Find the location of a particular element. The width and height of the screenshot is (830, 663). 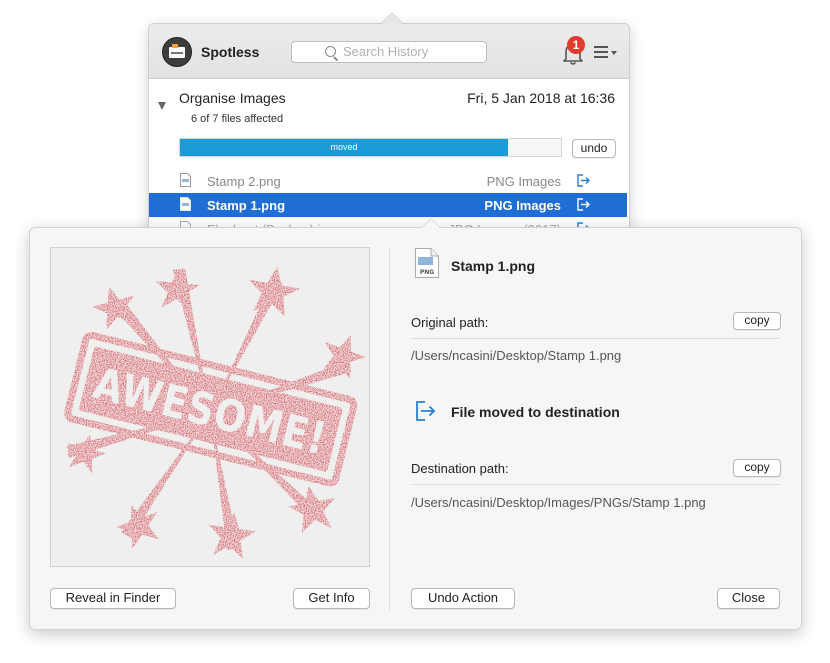

search-icon is located at coordinates (330, 51).